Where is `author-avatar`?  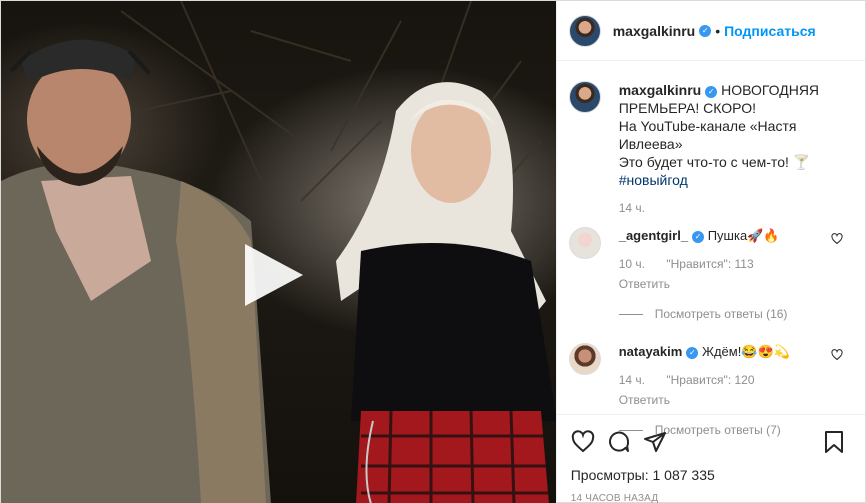 author-avatar is located at coordinates (584, 30).